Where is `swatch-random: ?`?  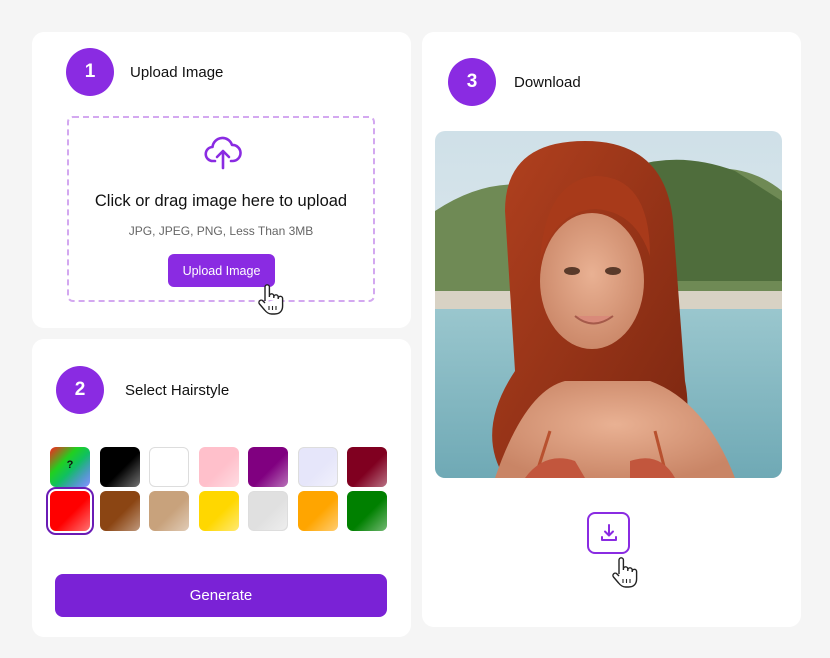
swatch-random: ? is located at coordinates (70, 467).